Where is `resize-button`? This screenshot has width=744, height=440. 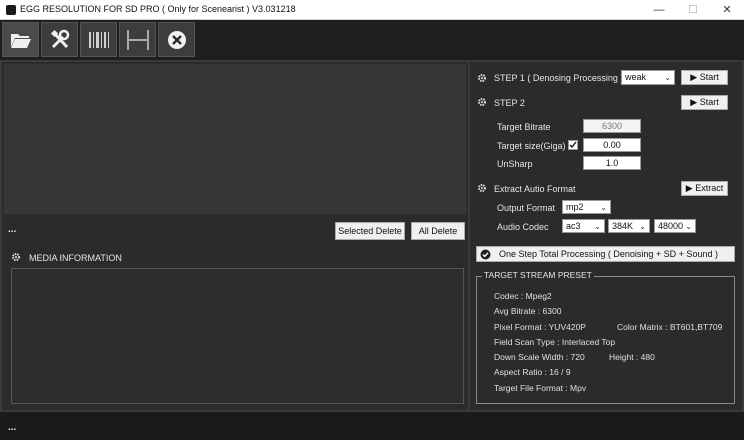
resize-button is located at coordinates (137, 39).